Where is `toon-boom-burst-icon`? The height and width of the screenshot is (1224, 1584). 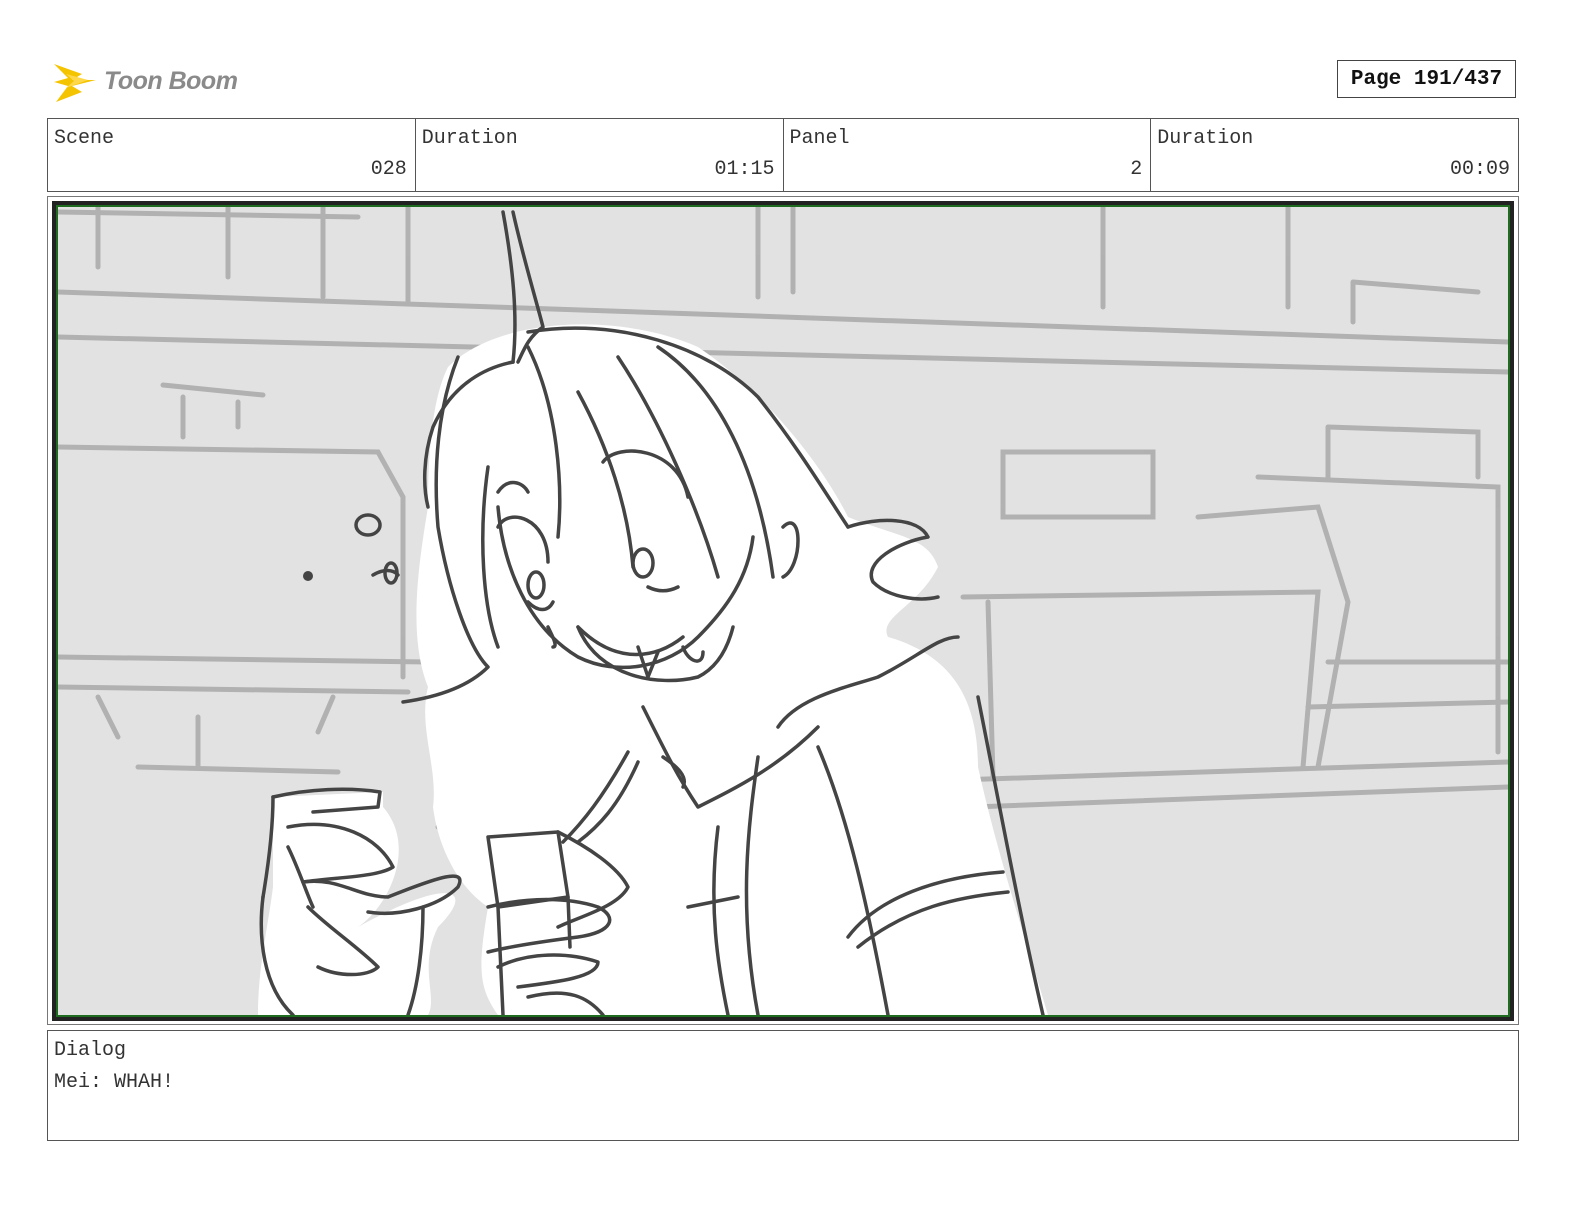
toon-boom-burst-icon is located at coordinates (75, 83).